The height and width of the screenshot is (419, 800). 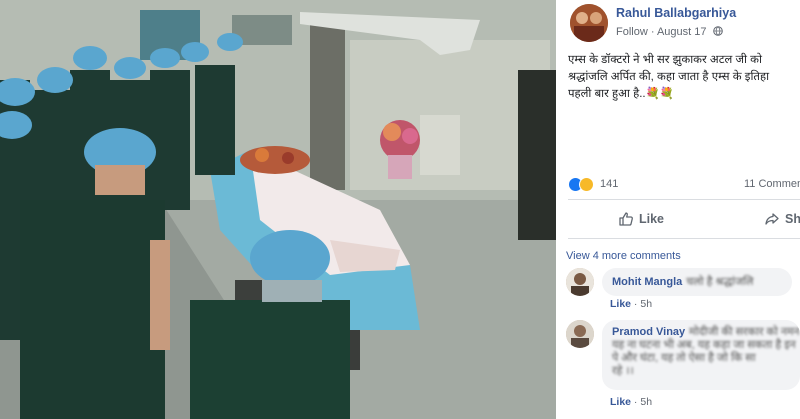 What do you see at coordinates (720, 282) in the screenshot?
I see `comment-text: चलो है श्रद्धांजलि` at bounding box center [720, 282].